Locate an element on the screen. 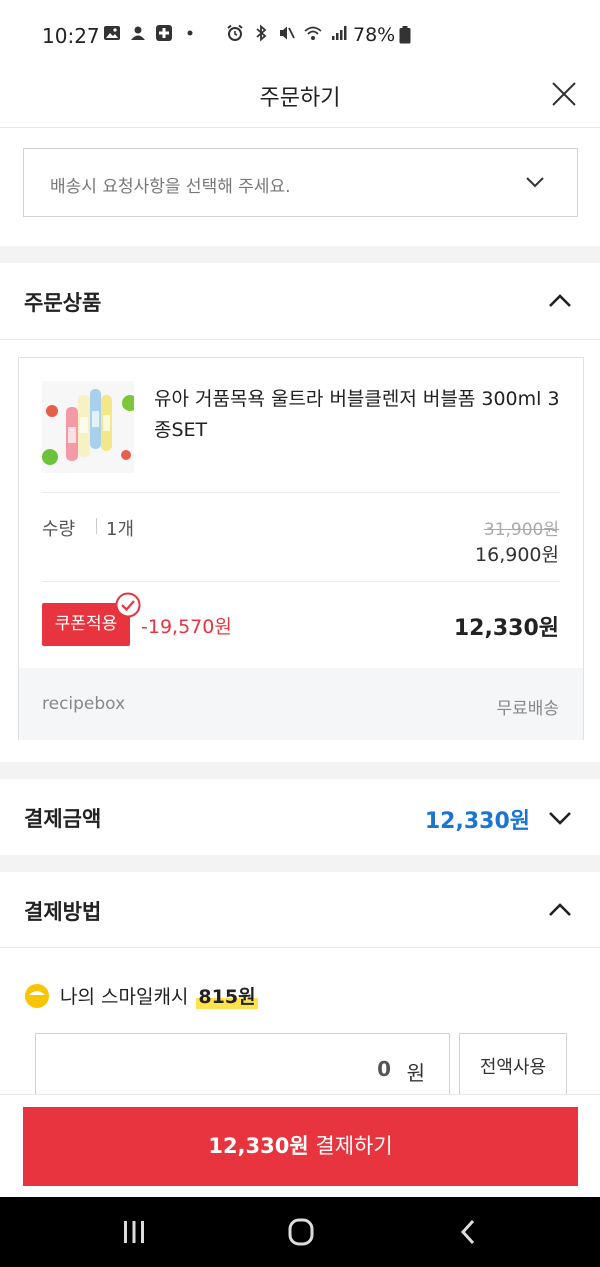 This screenshot has width=600, height=1267. smile-cash-row: 나의 스마일캐시 815원 is located at coordinates (141, 995).